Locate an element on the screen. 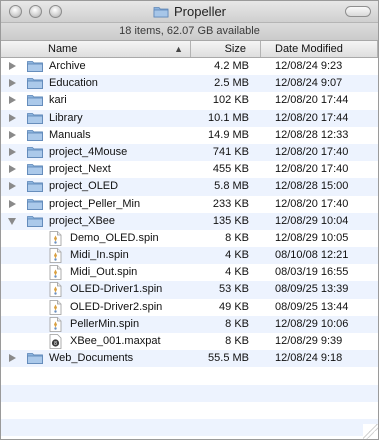  item-name: XBee_001.maxpat is located at coordinates (115, 341).